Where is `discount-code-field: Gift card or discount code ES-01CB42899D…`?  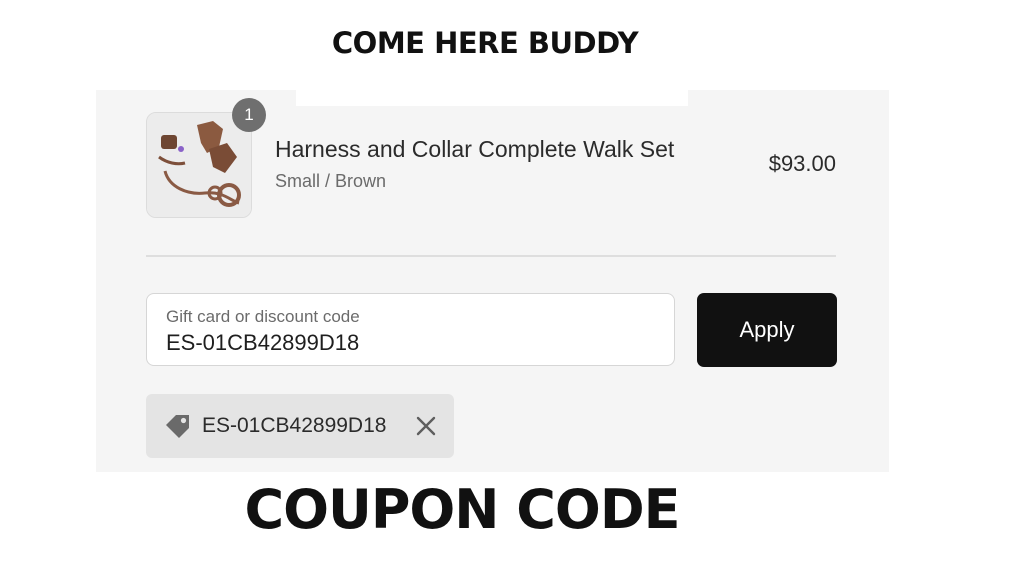
discount-code-field: Gift card or discount code ES-01CB42899D… is located at coordinates (410, 329).